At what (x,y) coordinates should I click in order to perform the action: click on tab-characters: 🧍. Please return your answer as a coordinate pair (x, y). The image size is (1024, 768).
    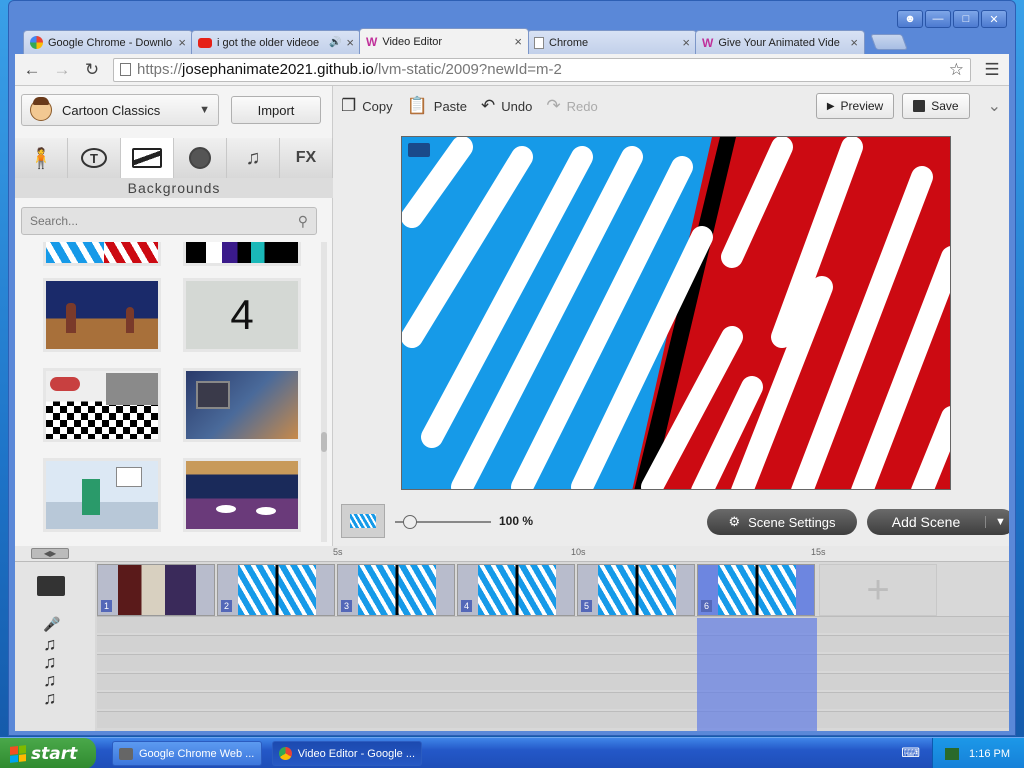
    Looking at the image, I should click on (41, 158).